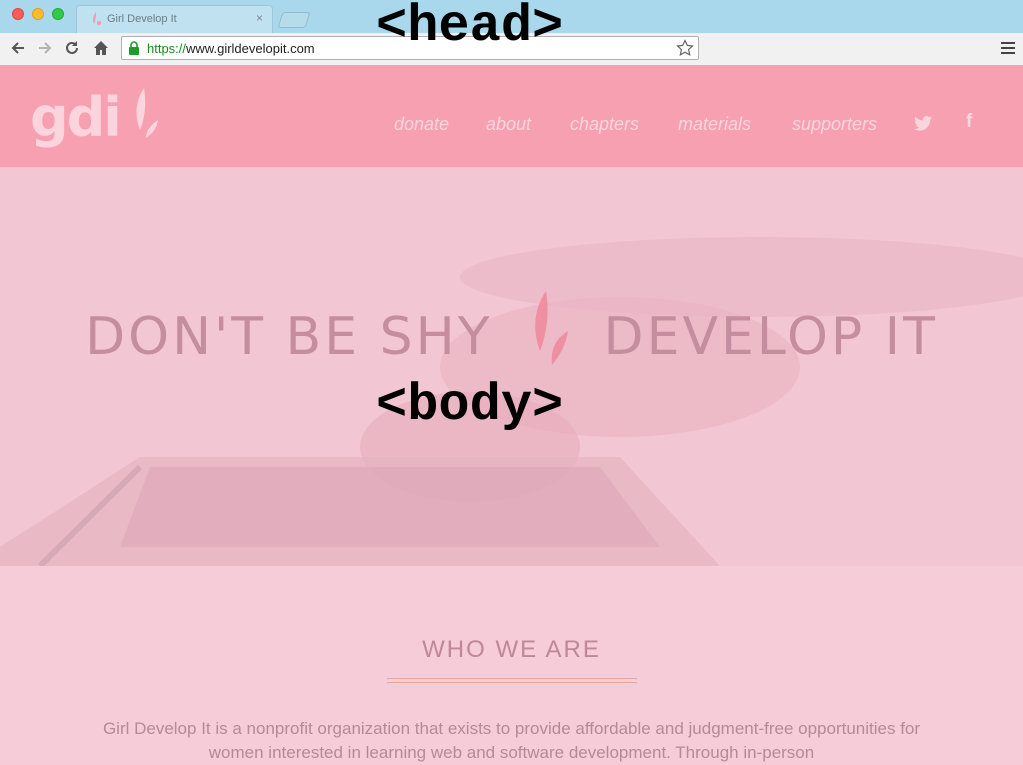 This screenshot has width=1023, height=765. Describe the element at coordinates (101, 50) in the screenshot. I see `home-icon` at that location.